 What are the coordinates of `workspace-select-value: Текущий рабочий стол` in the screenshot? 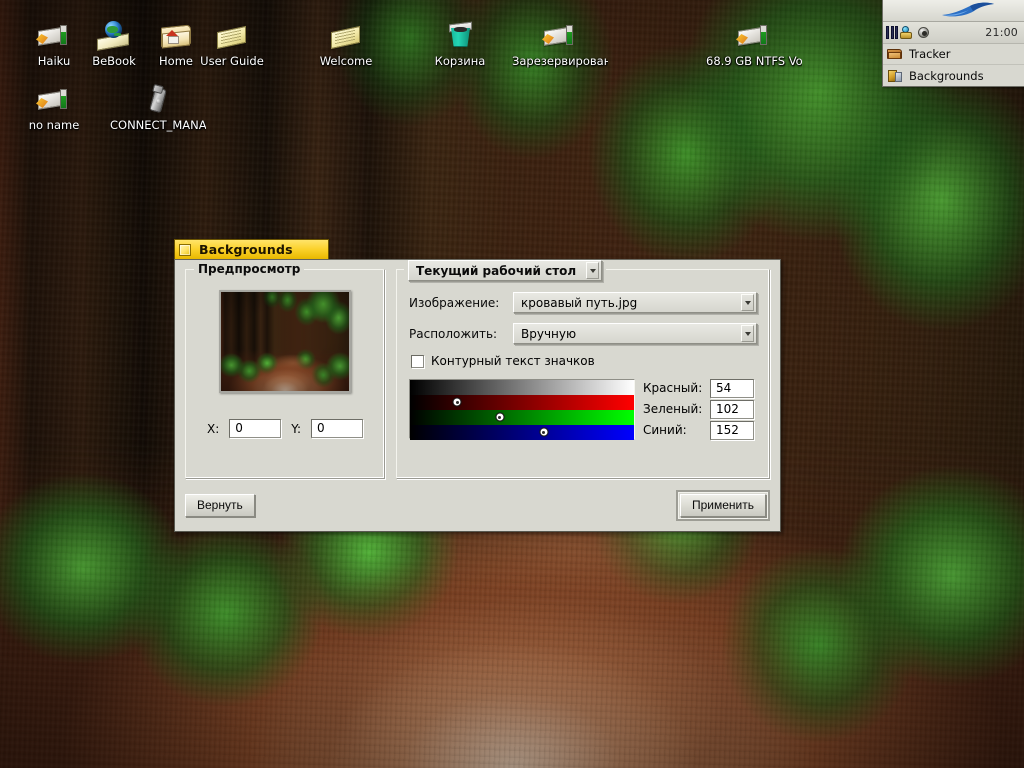 It's located at (496, 270).